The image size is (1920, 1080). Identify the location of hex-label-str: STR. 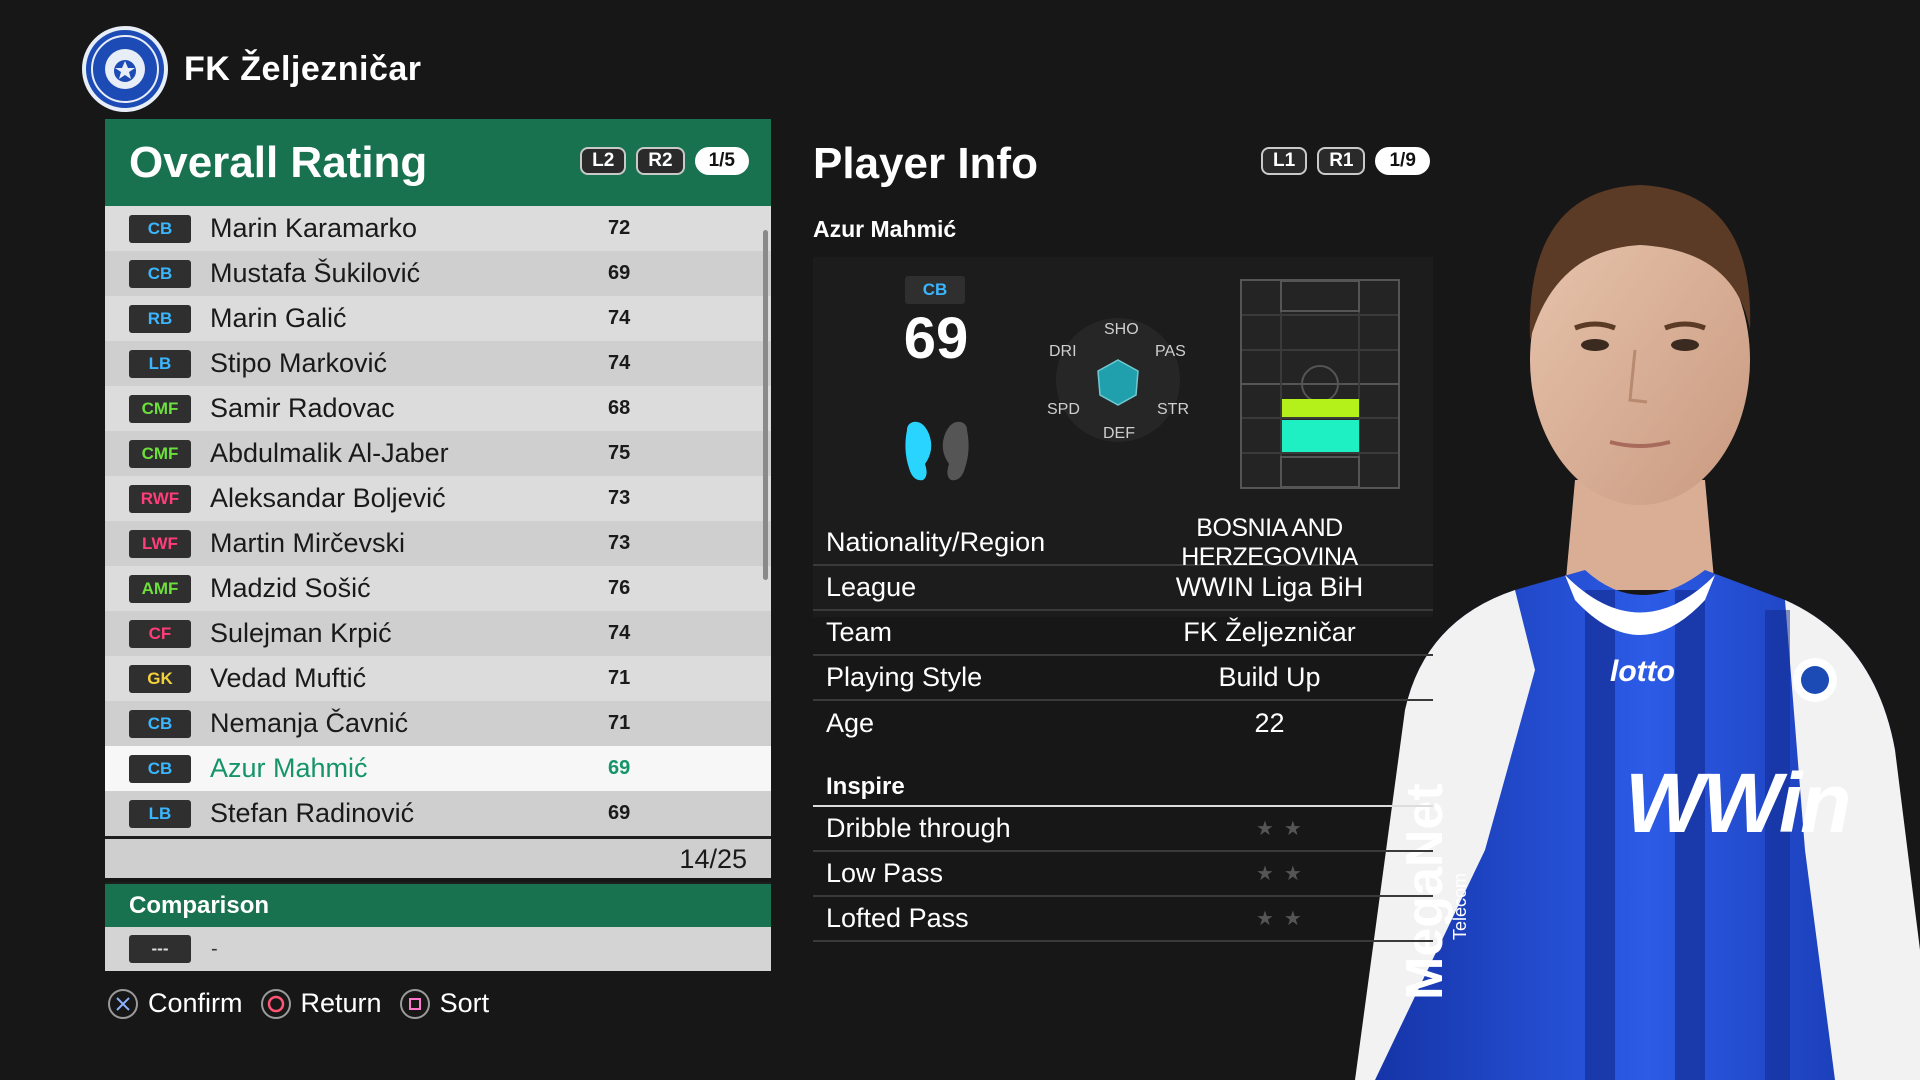
(1173, 409).